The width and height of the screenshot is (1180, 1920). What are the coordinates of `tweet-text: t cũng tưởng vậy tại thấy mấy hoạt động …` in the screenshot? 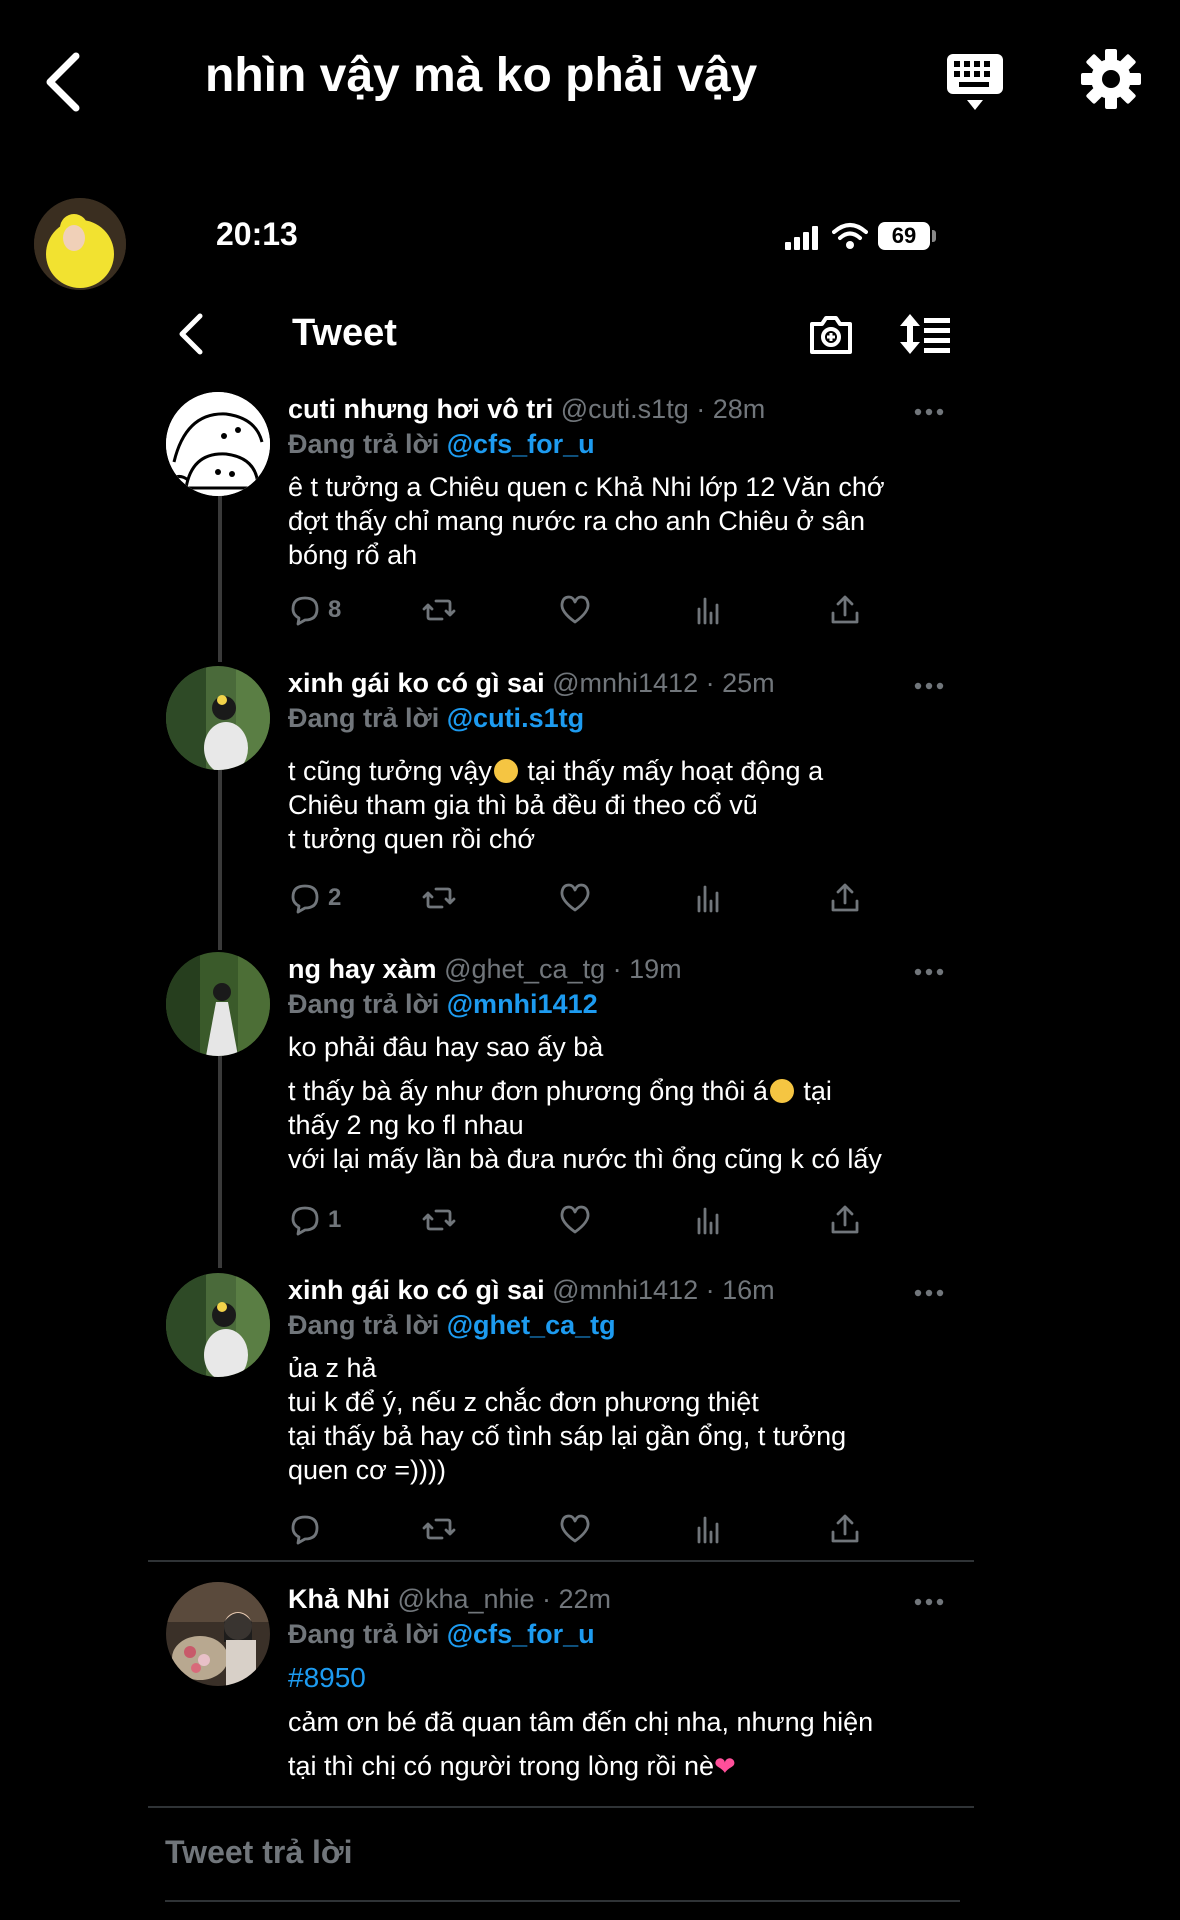 It's located at (618, 805).